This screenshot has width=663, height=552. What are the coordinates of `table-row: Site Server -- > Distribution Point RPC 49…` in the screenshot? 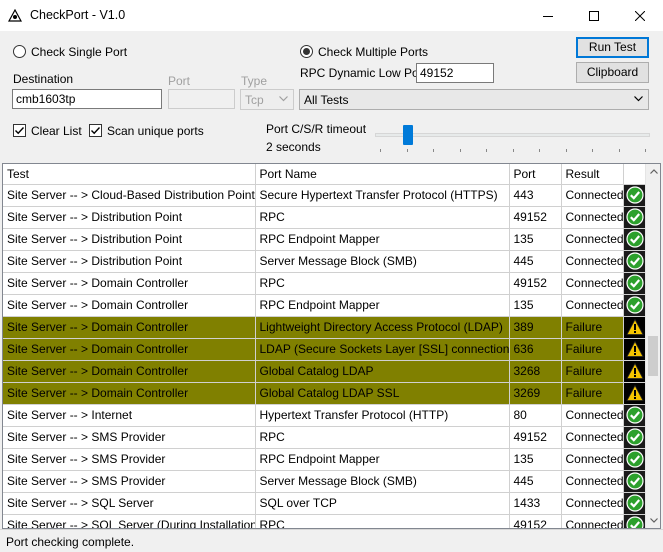 It's located at (325, 217).